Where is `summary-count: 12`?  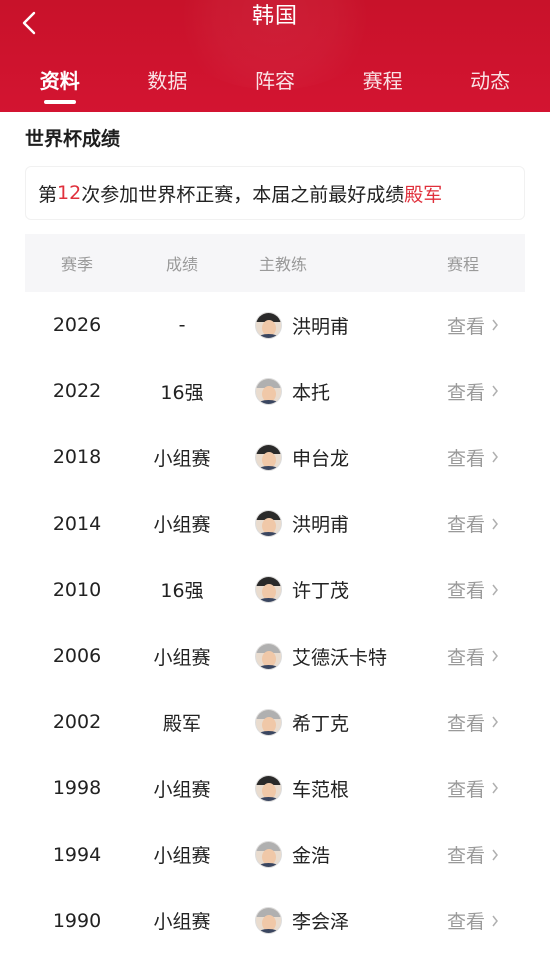 summary-count: 12 is located at coordinates (69, 193).